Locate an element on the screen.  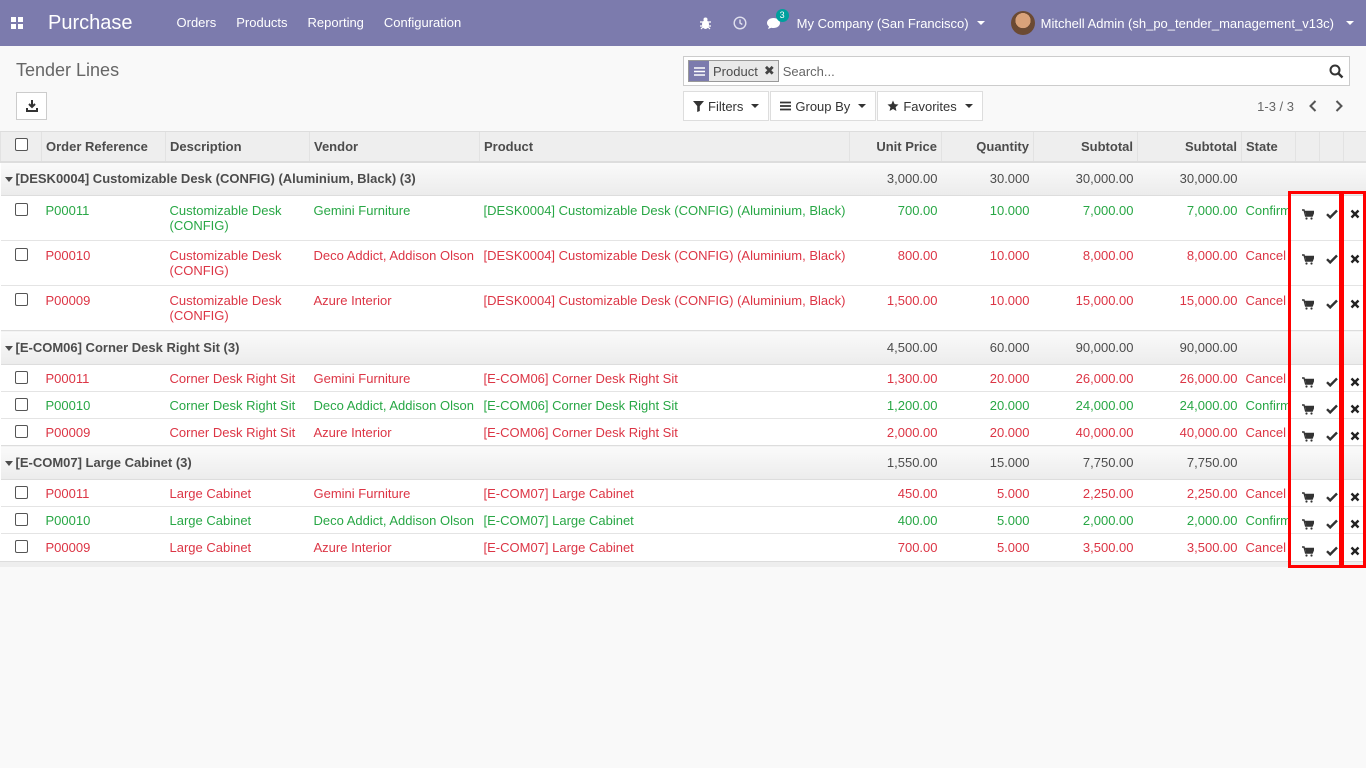
group-by-dropdown: Group By is located at coordinates (823, 106).